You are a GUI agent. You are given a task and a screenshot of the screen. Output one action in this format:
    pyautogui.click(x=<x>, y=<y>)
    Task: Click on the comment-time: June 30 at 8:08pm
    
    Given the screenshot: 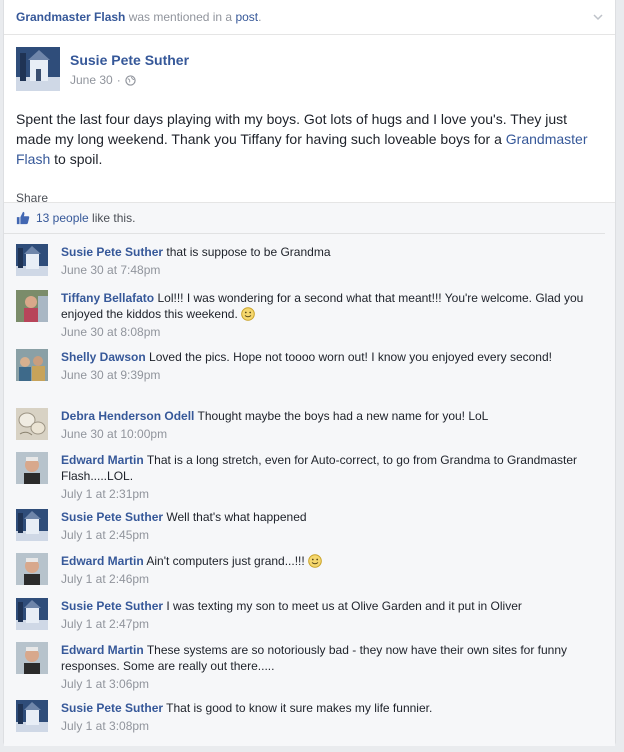 What is the action you would take?
    pyautogui.click(x=328, y=332)
    